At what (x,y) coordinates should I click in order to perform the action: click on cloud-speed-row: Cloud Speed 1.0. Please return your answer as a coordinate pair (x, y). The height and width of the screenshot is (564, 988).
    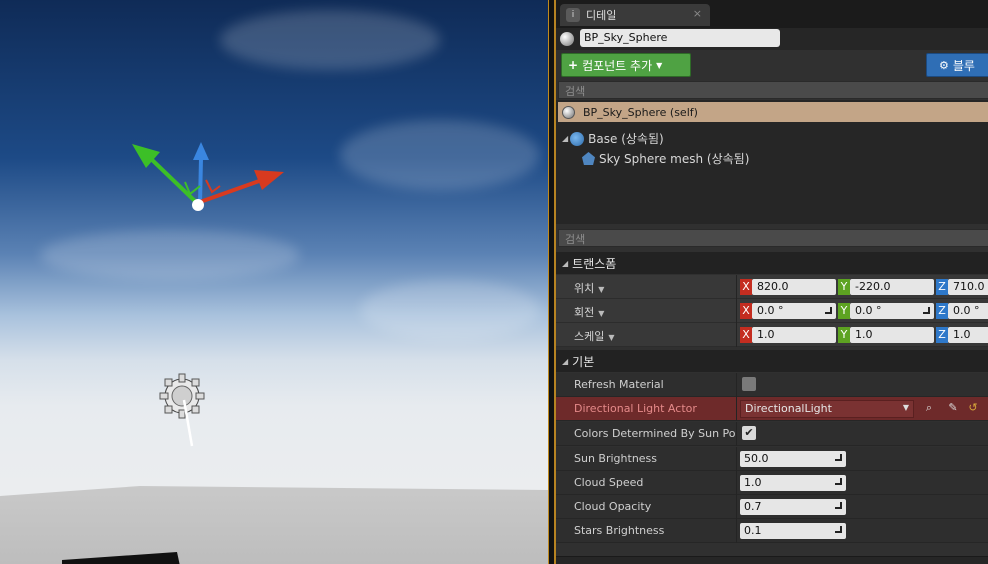
    Looking at the image, I should click on (772, 483).